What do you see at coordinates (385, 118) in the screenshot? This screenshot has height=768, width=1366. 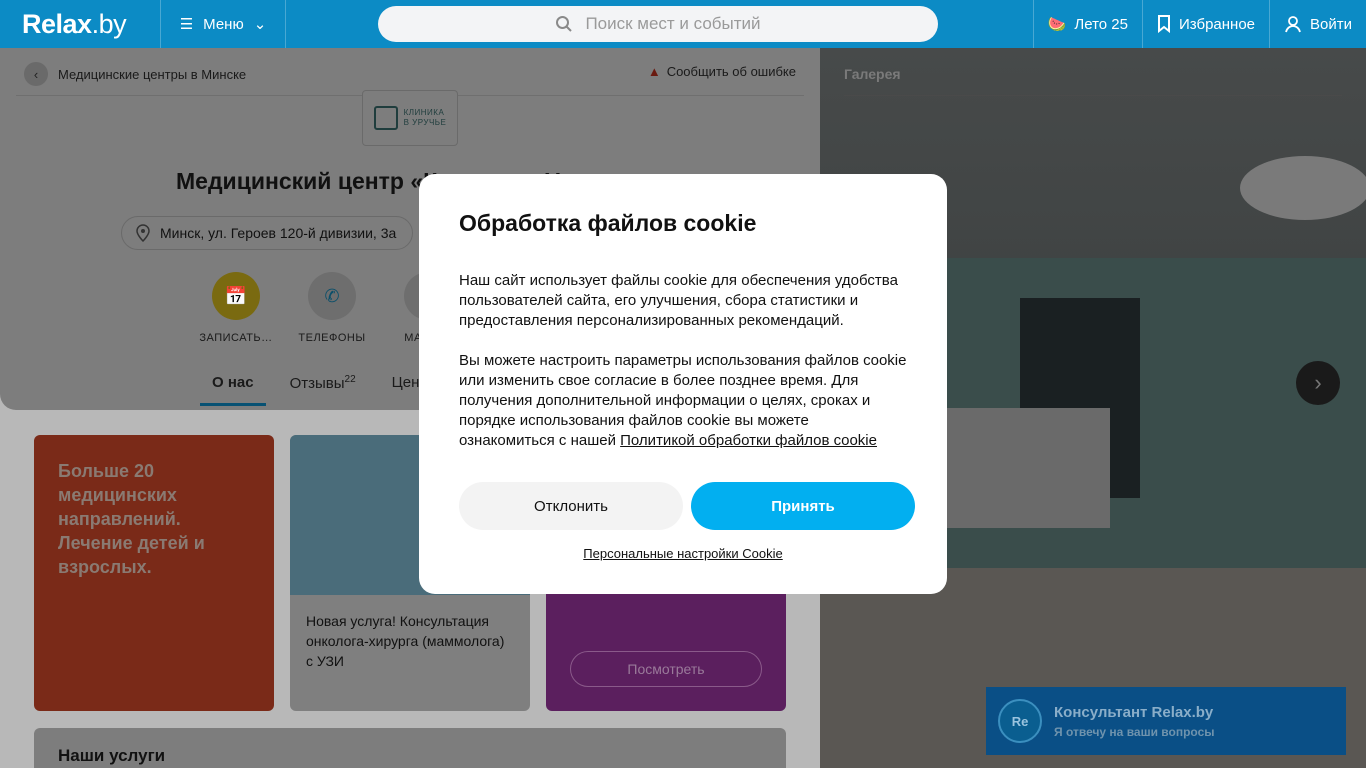 I see `clinic-logo-mark` at bounding box center [385, 118].